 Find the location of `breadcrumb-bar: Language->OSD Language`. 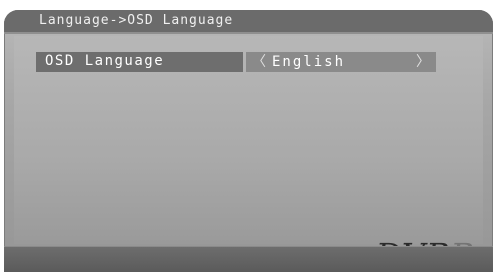

breadcrumb-bar: Language->OSD Language is located at coordinates (248, 22).